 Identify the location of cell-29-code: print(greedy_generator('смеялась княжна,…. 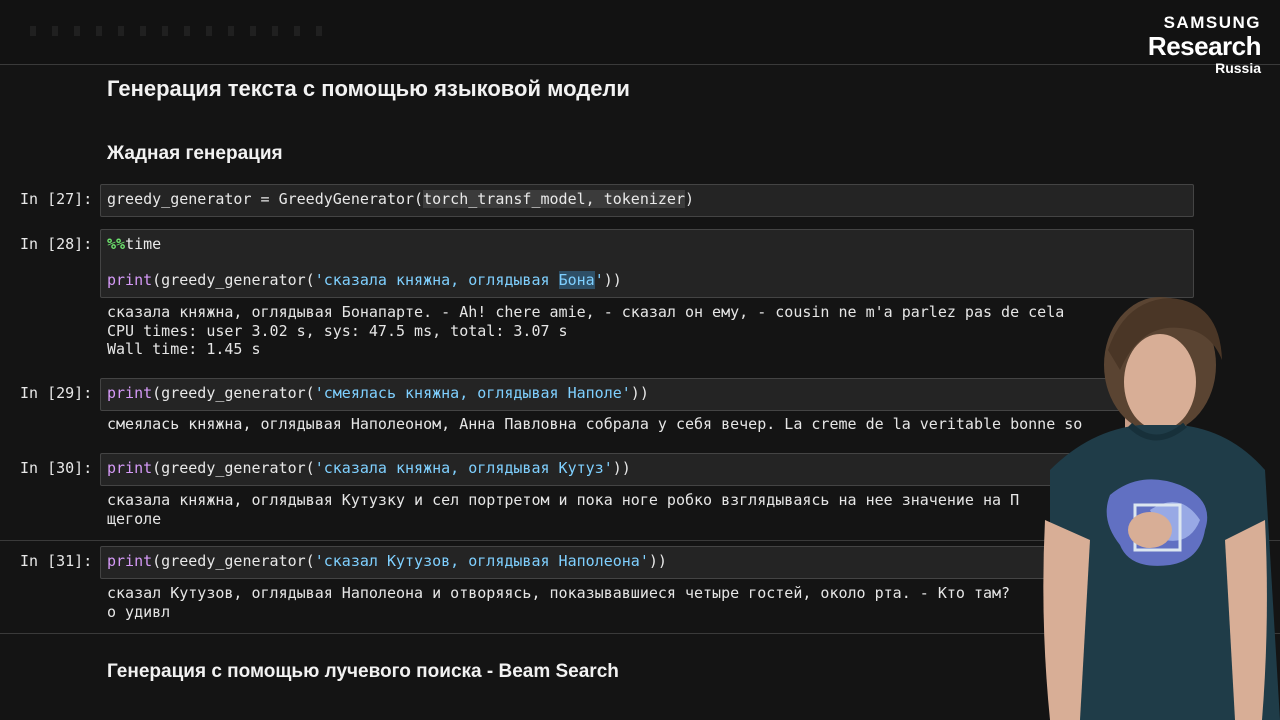
(378, 393).